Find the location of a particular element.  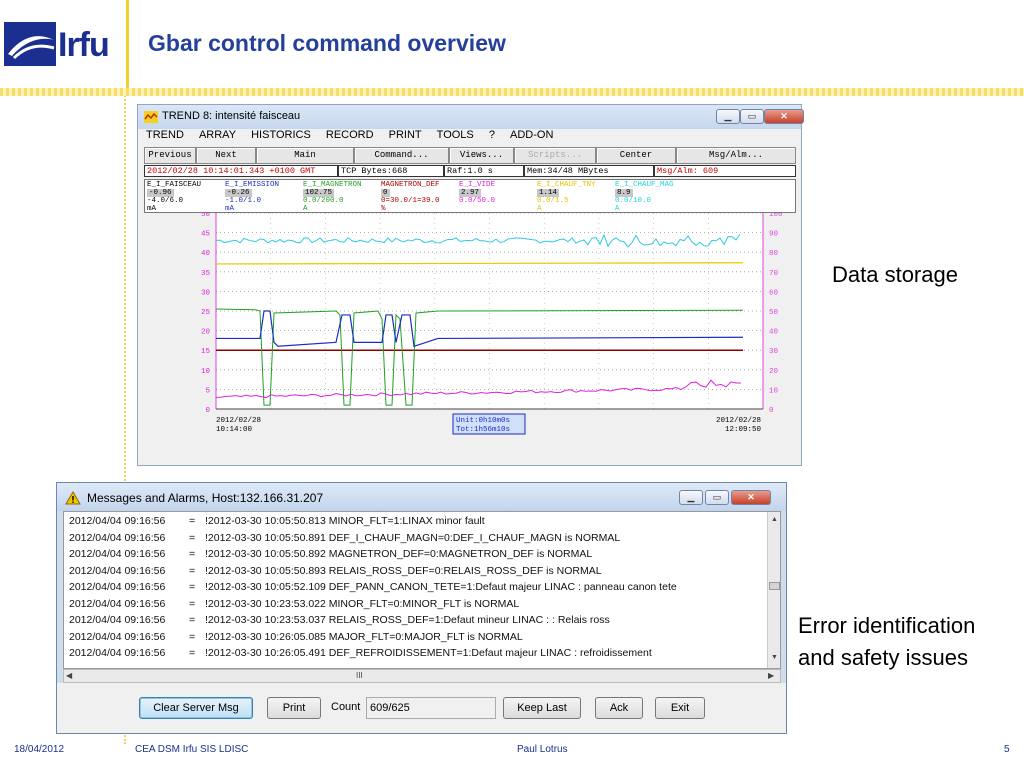

menu-historics: HISTORICS is located at coordinates (281, 135).